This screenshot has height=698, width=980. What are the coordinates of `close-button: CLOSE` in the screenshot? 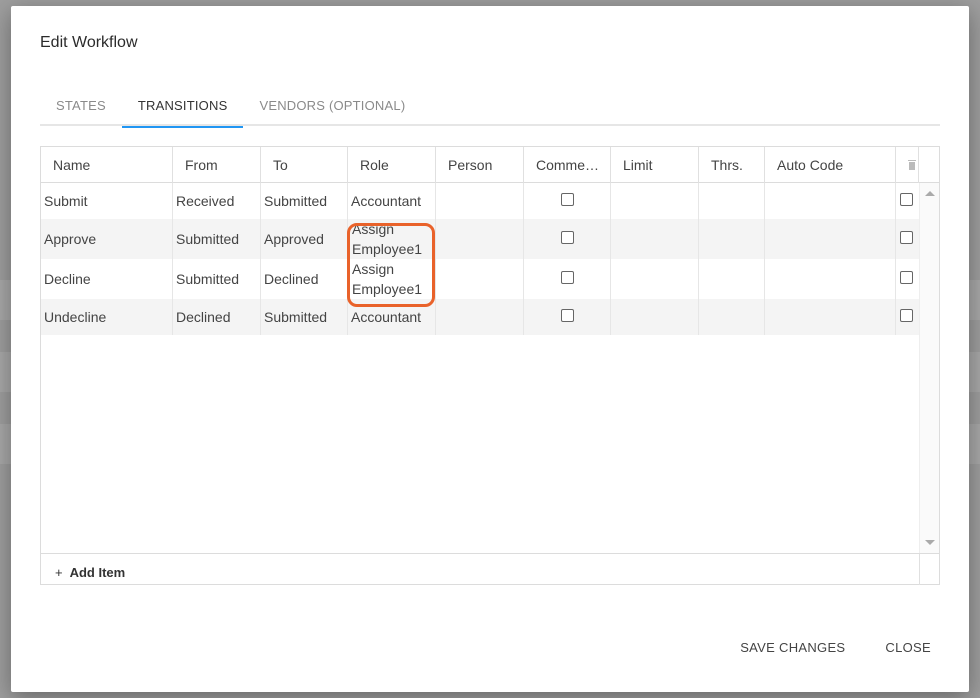 It's located at (908, 647).